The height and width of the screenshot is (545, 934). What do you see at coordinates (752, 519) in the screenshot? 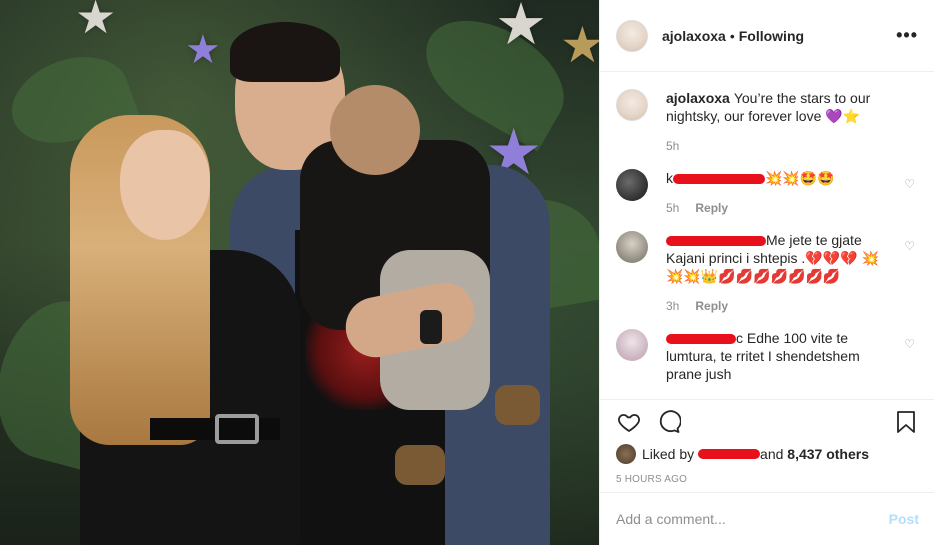
I see `comment-input` at bounding box center [752, 519].